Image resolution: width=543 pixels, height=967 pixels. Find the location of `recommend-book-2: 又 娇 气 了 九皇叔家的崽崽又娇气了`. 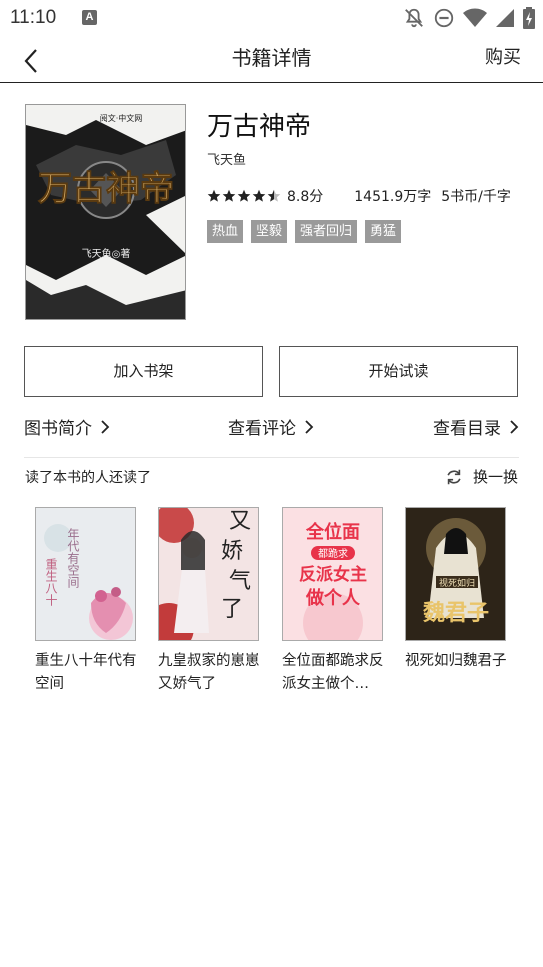

recommend-book-2: 又 娇 气 了 九皇叔家的崽崽又娇气了 is located at coordinates (209, 601).